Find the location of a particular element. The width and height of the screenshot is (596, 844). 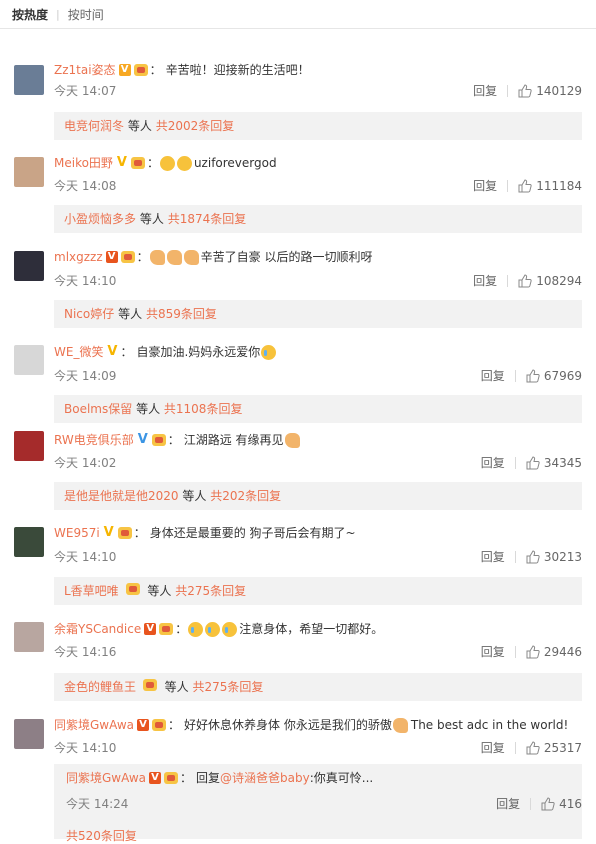

comment-actions: 回复 108294 is located at coordinates (527, 280).